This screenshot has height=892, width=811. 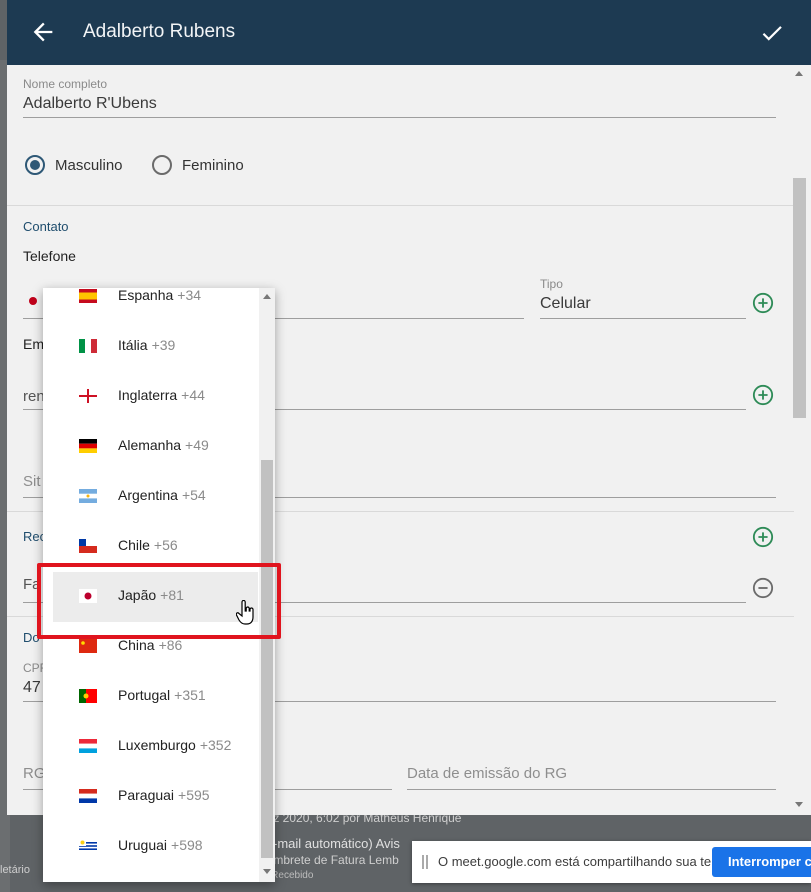 What do you see at coordinates (763, 588) in the screenshot?
I see `remove-item-icon` at bounding box center [763, 588].